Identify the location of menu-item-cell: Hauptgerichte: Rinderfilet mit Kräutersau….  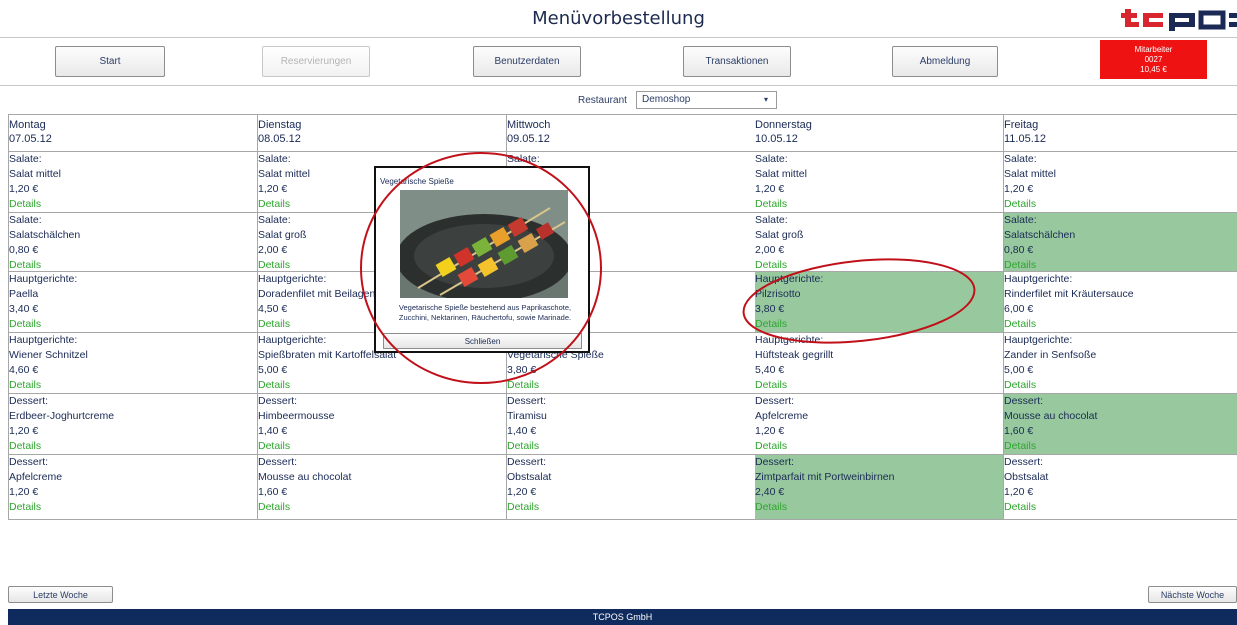
(1120, 302).